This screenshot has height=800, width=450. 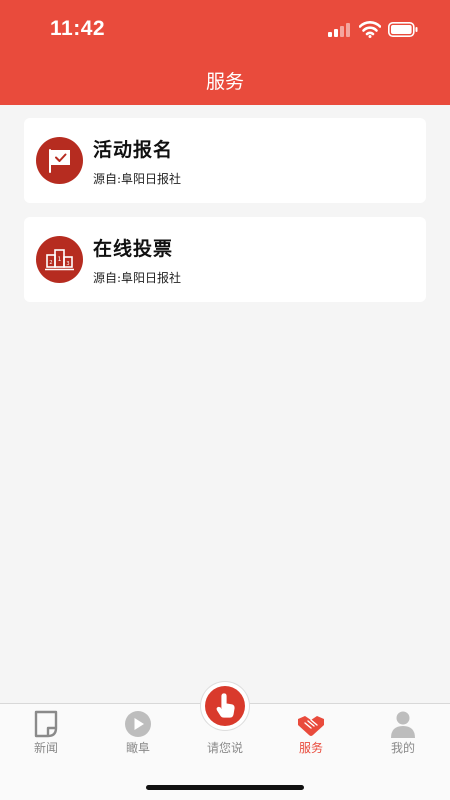 What do you see at coordinates (46, 724) in the screenshot?
I see `news-icon` at bounding box center [46, 724].